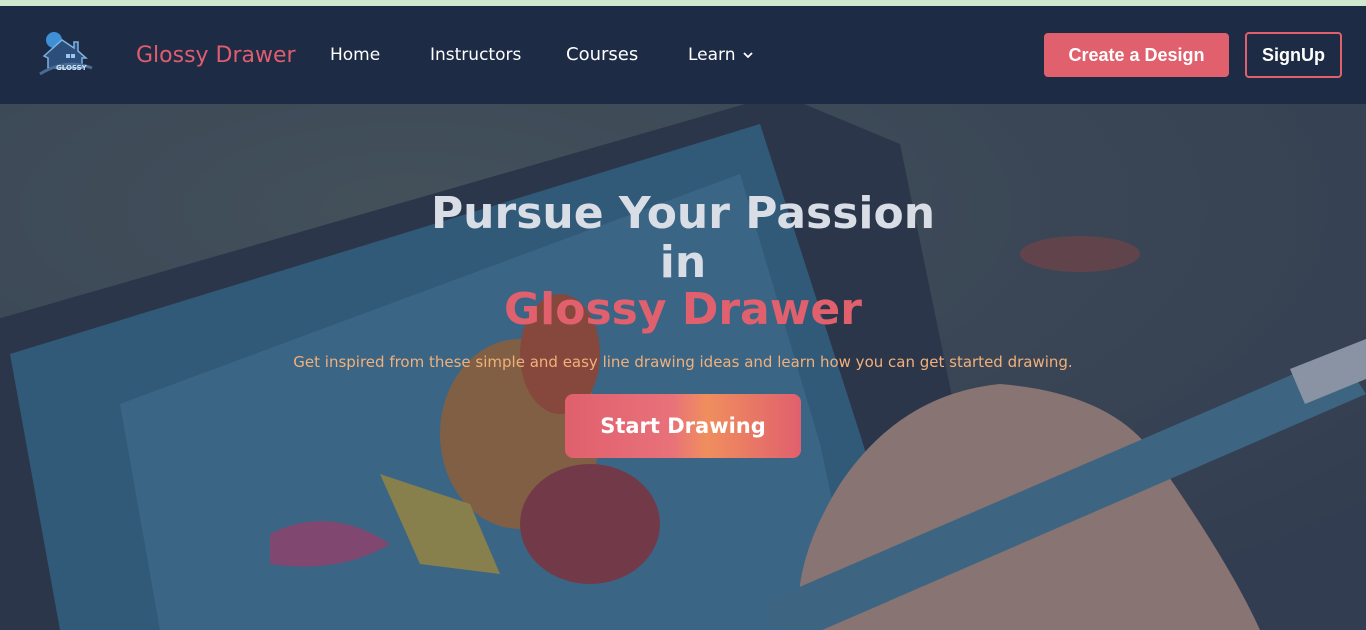 The width and height of the screenshot is (1366, 630). I want to click on hero-title-line-1: Pursue Your Passion, so click(683, 213).